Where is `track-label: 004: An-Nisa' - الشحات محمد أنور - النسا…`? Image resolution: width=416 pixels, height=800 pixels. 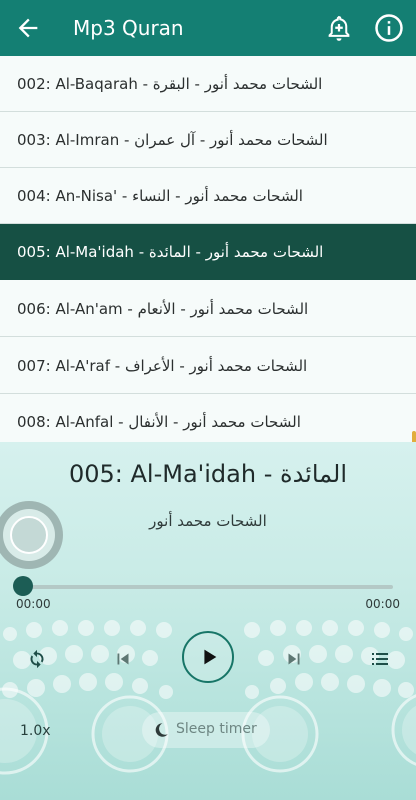 track-label: 004: An-Nisa' - الشحات محمد أنور - النسا… is located at coordinates (160, 196).